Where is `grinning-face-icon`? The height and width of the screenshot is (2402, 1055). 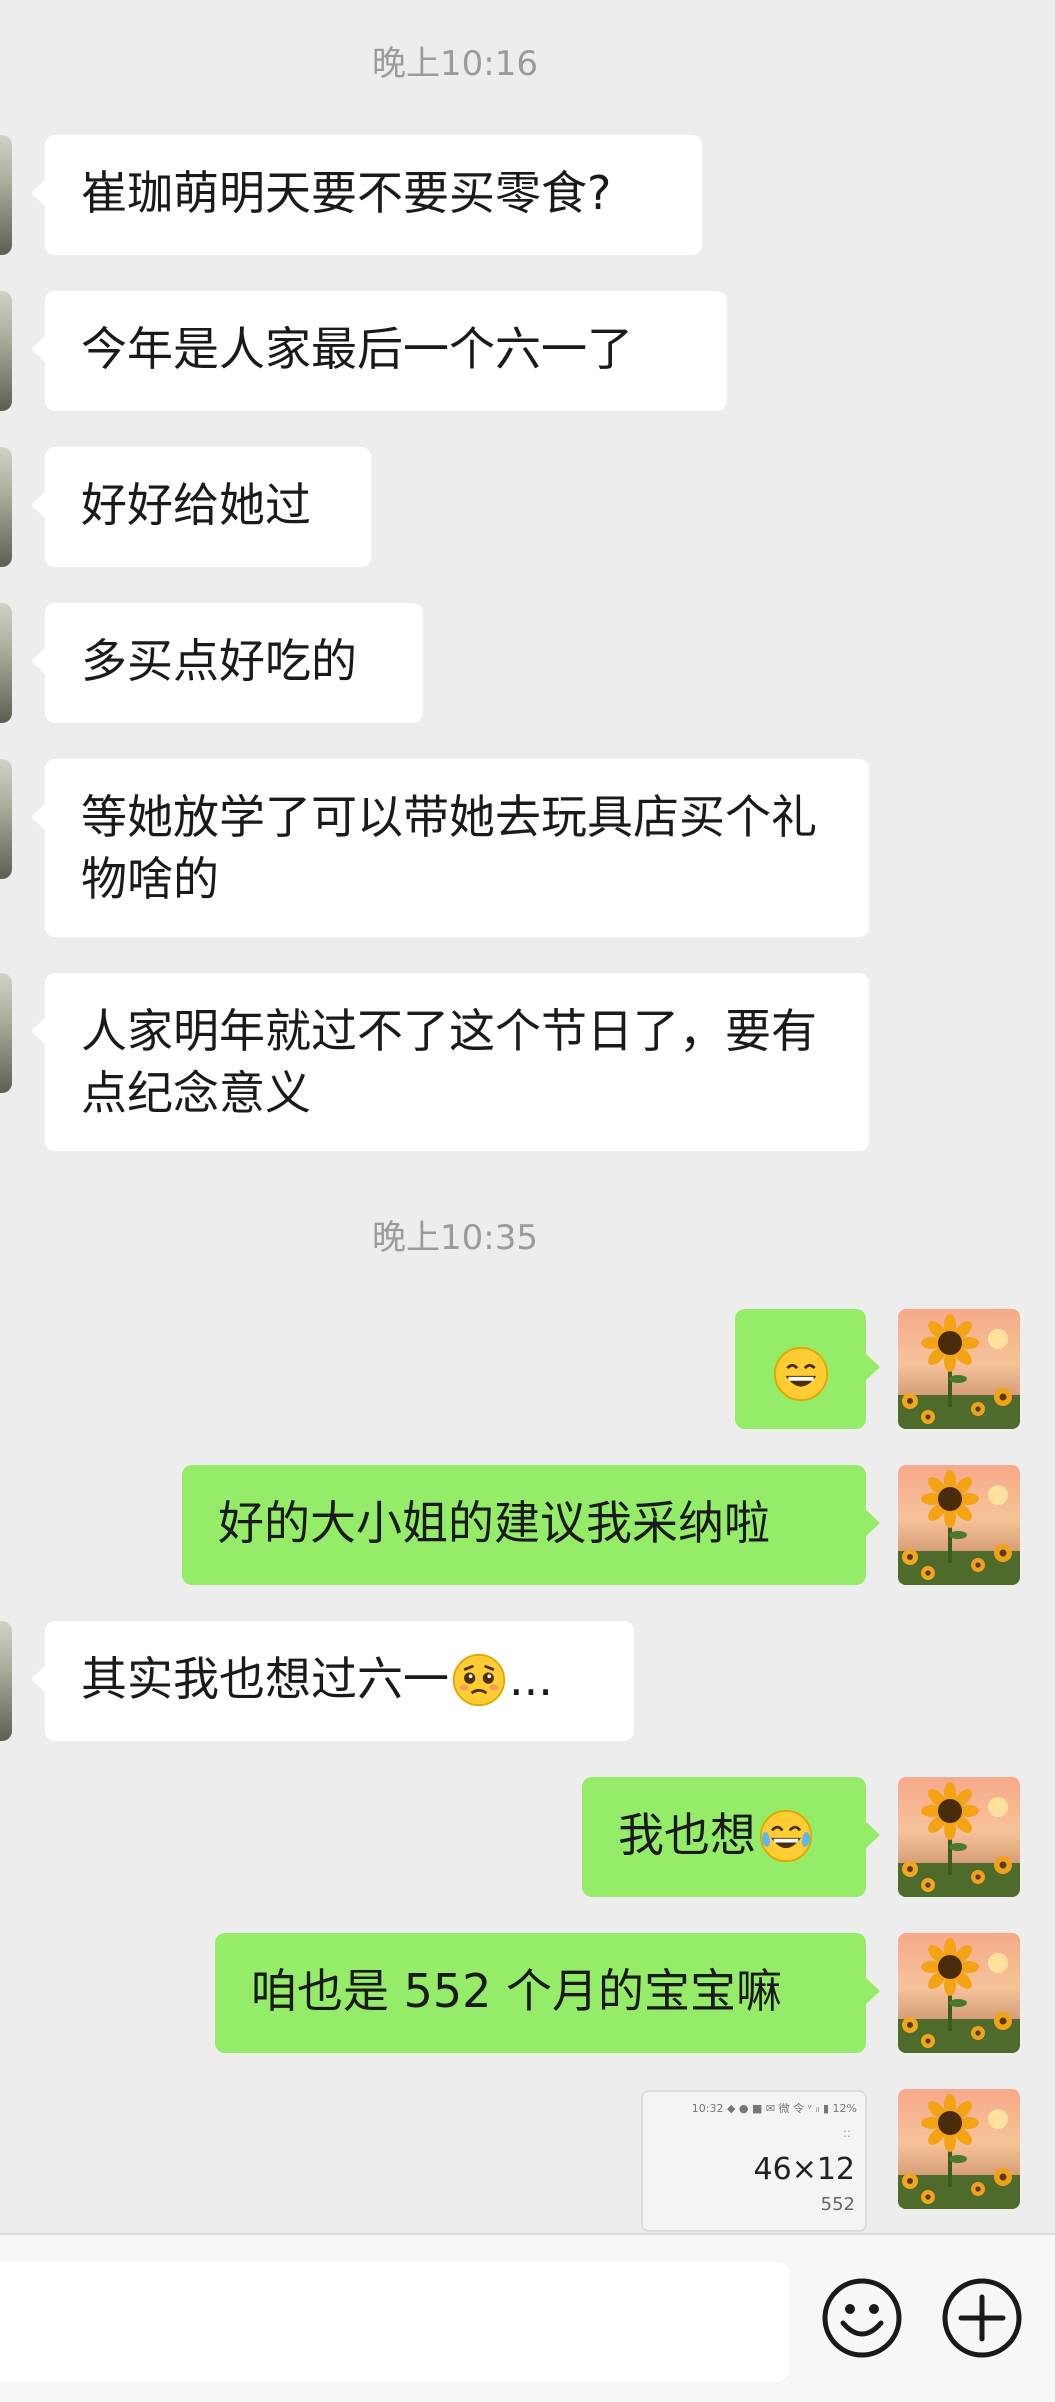 grinning-face-icon is located at coordinates (801, 1374).